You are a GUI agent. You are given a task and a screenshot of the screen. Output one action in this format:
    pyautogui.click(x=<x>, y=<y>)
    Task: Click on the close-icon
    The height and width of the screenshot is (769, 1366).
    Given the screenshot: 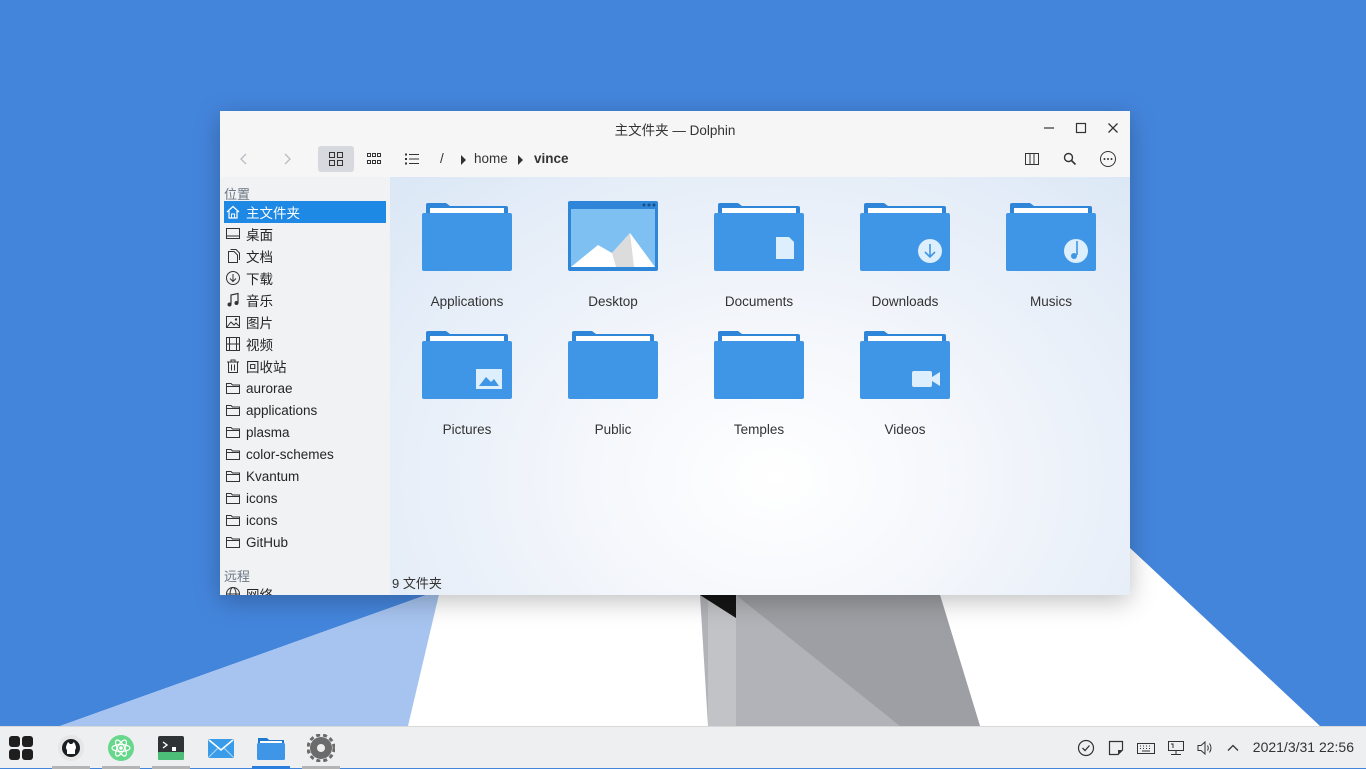 What is the action you would take?
    pyautogui.click(x=1113, y=128)
    